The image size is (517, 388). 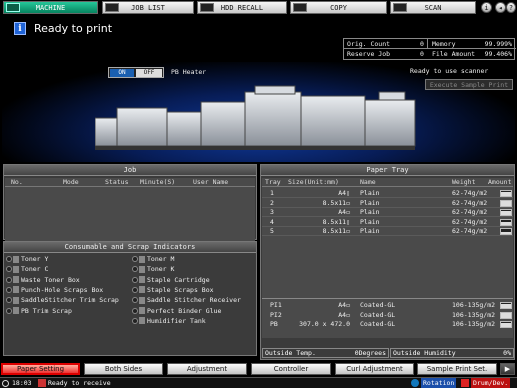 I want to click on job-table: No. Mode Status Minute(S) User Name, so click(x=130, y=210).